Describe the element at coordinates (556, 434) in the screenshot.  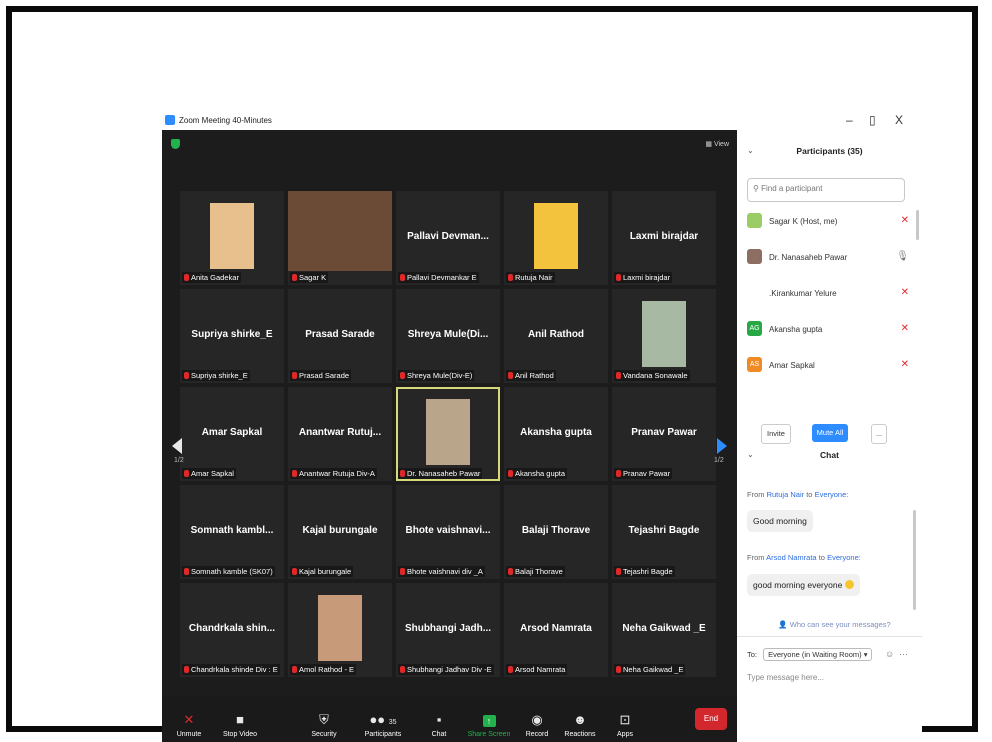
I see `video-tile: Akansha gupta Akansha gupta` at that location.